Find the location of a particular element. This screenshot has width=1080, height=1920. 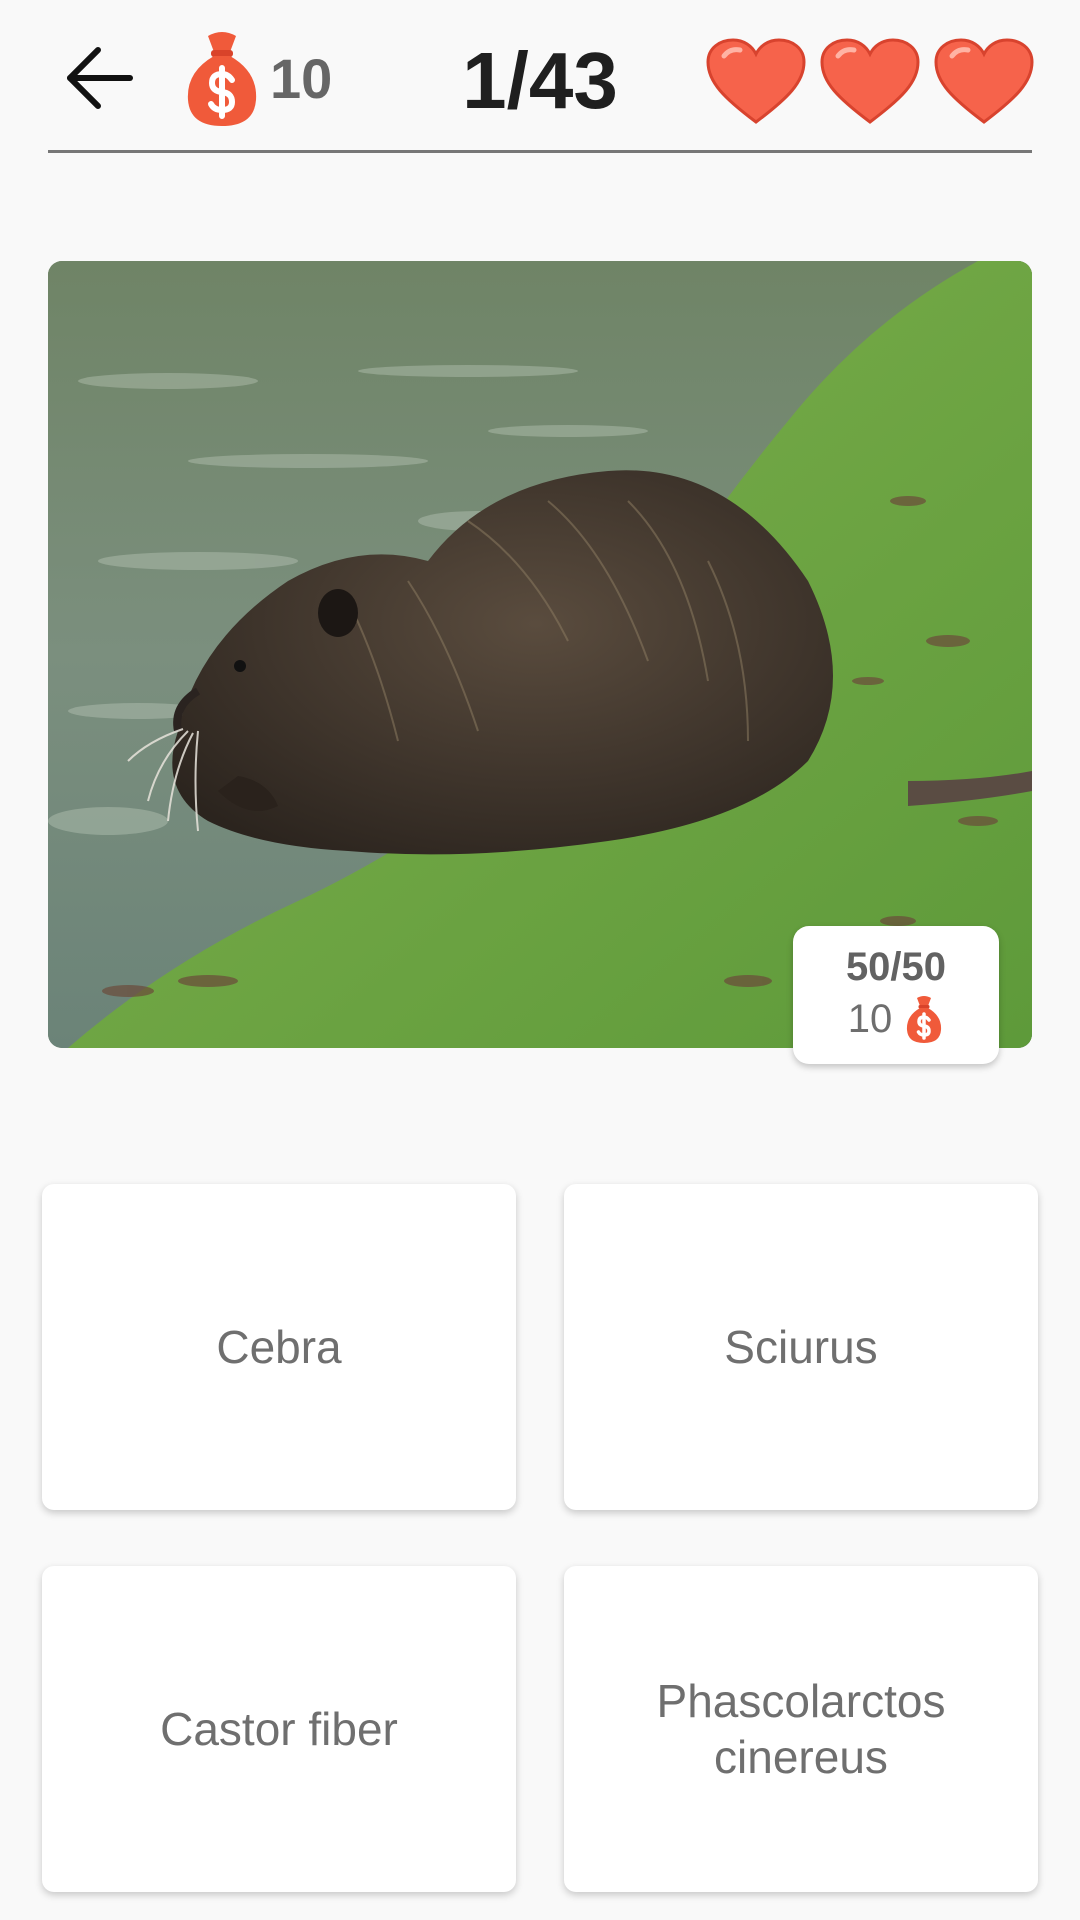

coin-balance: 10 is located at coordinates (257, 78).